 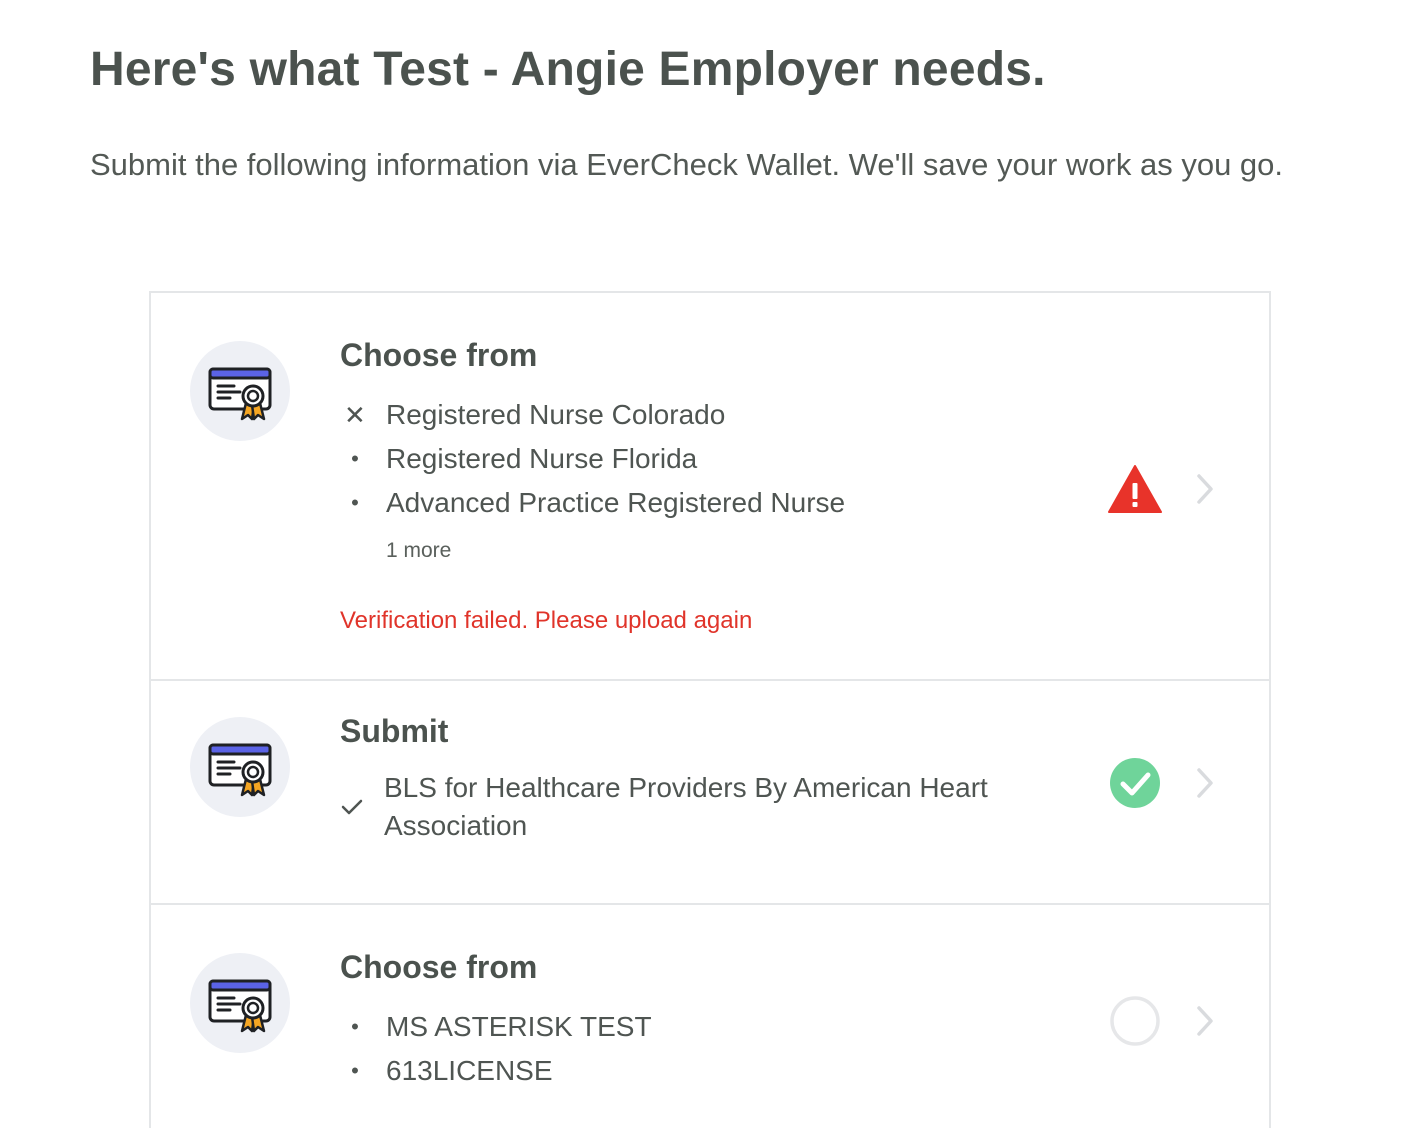 I want to click on verification-error: Verification failed. Please upload again, so click(x=546, y=620).